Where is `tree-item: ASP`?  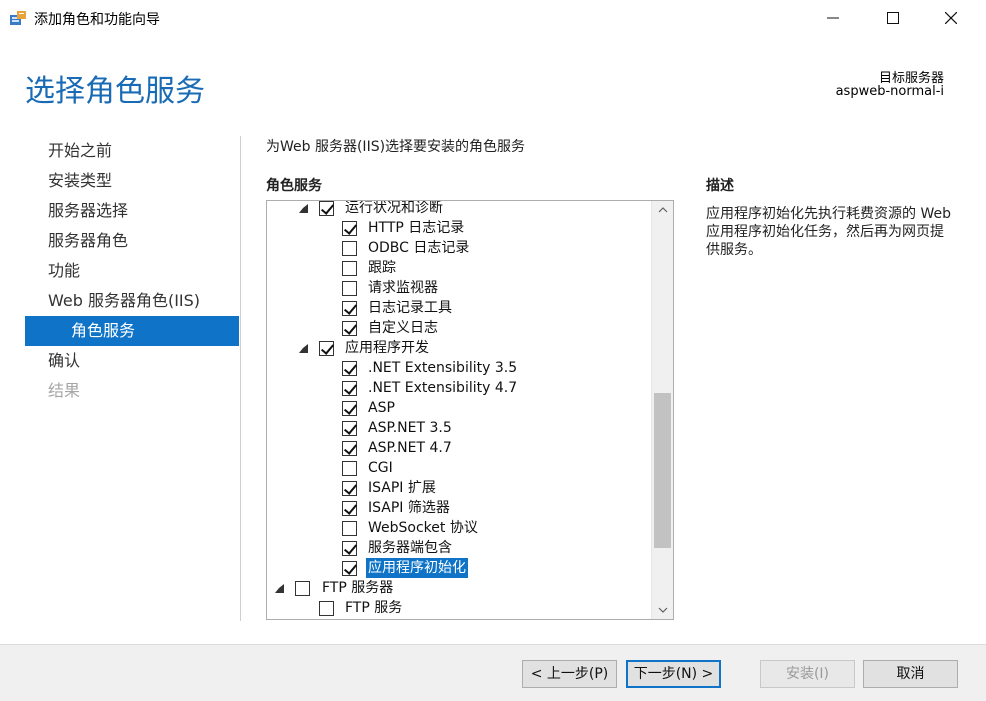 tree-item: ASP is located at coordinates (459, 408).